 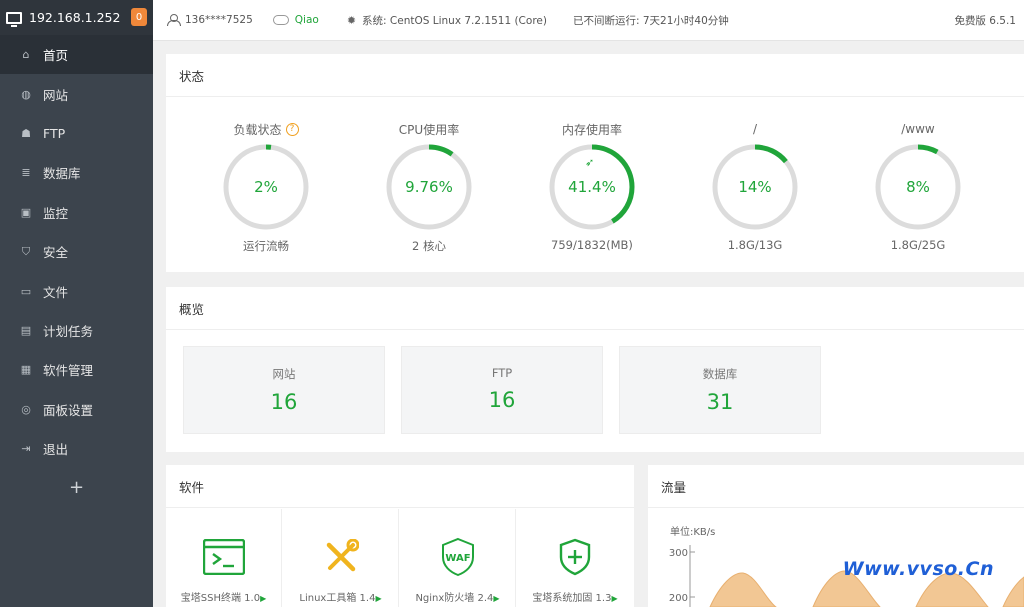 I want to click on sidebar-item-home: ⌂ 首页, so click(x=76, y=55).